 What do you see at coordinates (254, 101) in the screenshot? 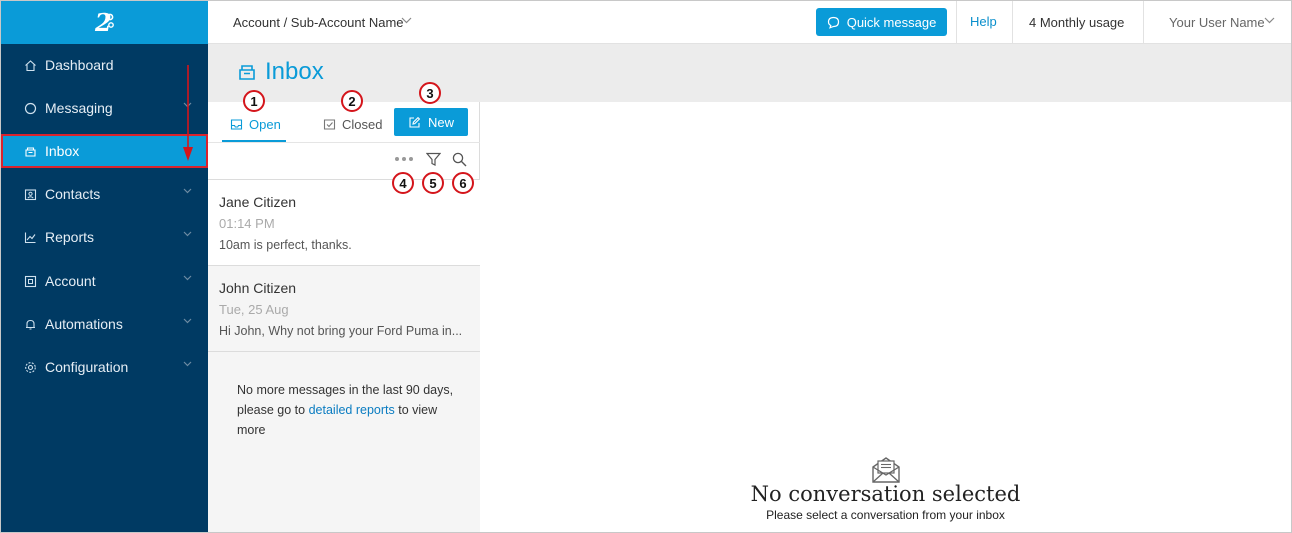
I see `annotation-badge: 1` at bounding box center [254, 101].